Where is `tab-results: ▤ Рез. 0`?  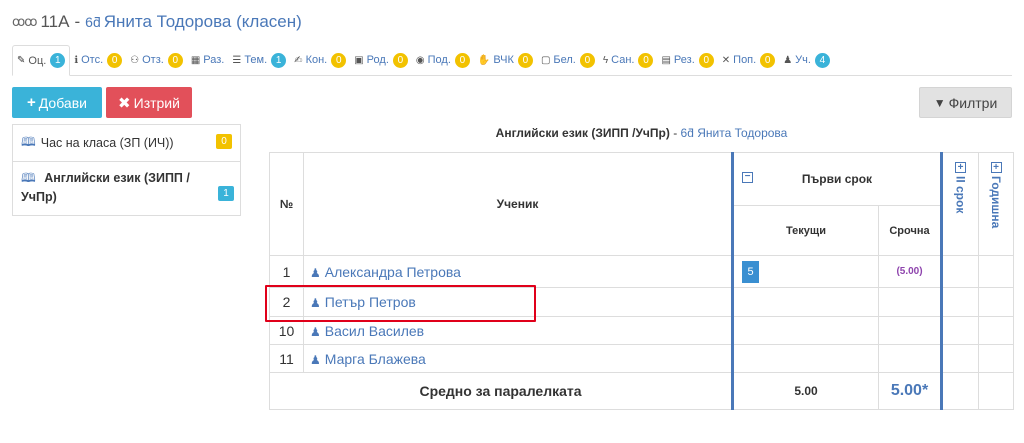 tab-results: ▤ Рез. 0 is located at coordinates (687, 60).